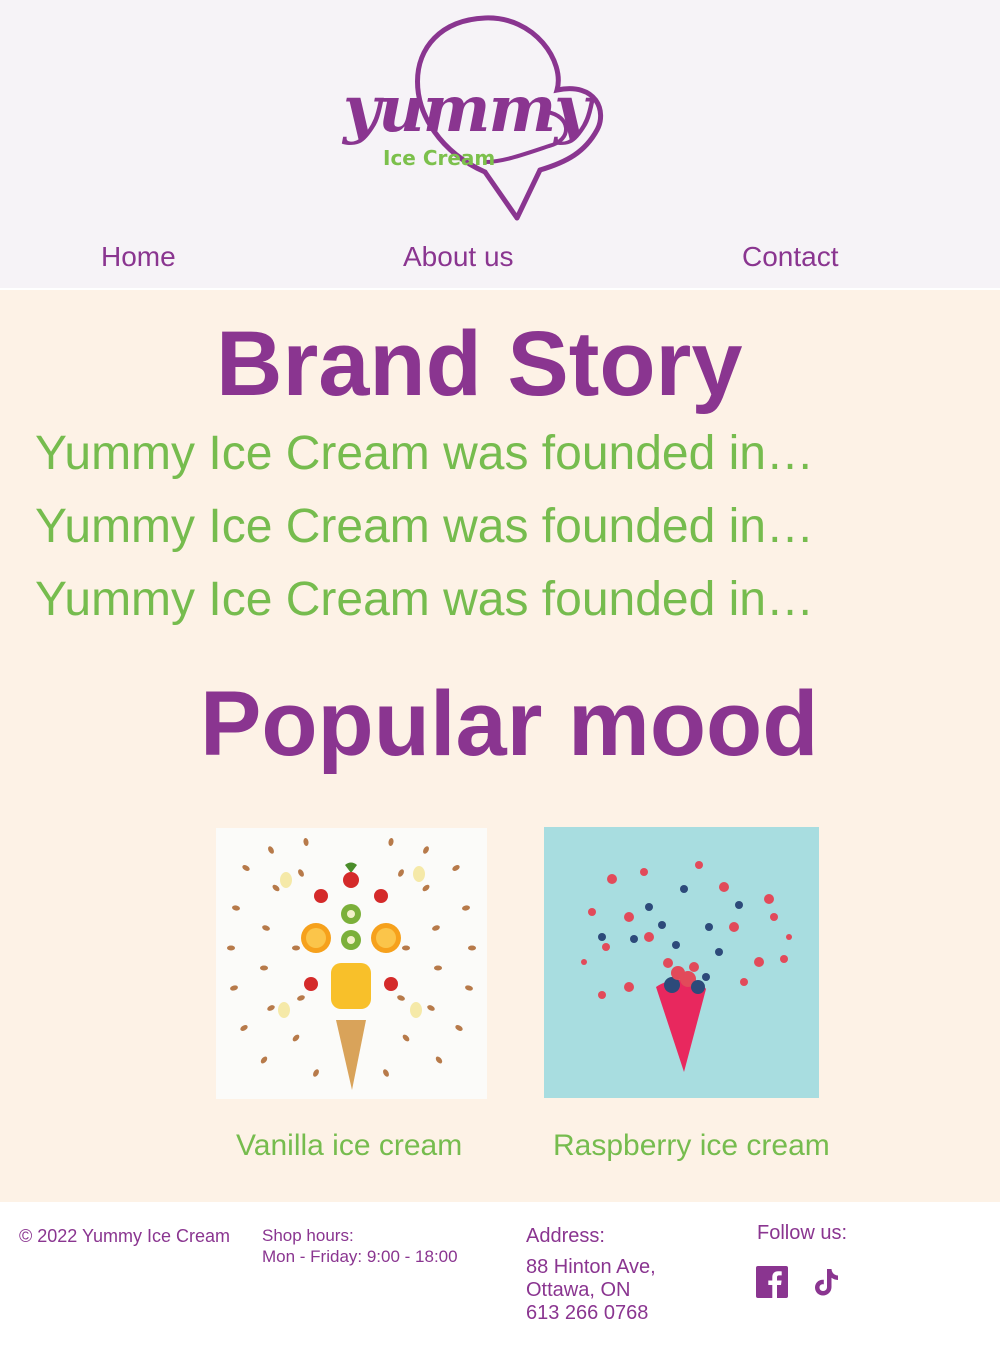 Image resolution: width=1000 pixels, height=1349 pixels. Describe the element at coordinates (349, 1145) in the screenshot. I see `vanilla-caption: Vanilla ice cream` at that location.